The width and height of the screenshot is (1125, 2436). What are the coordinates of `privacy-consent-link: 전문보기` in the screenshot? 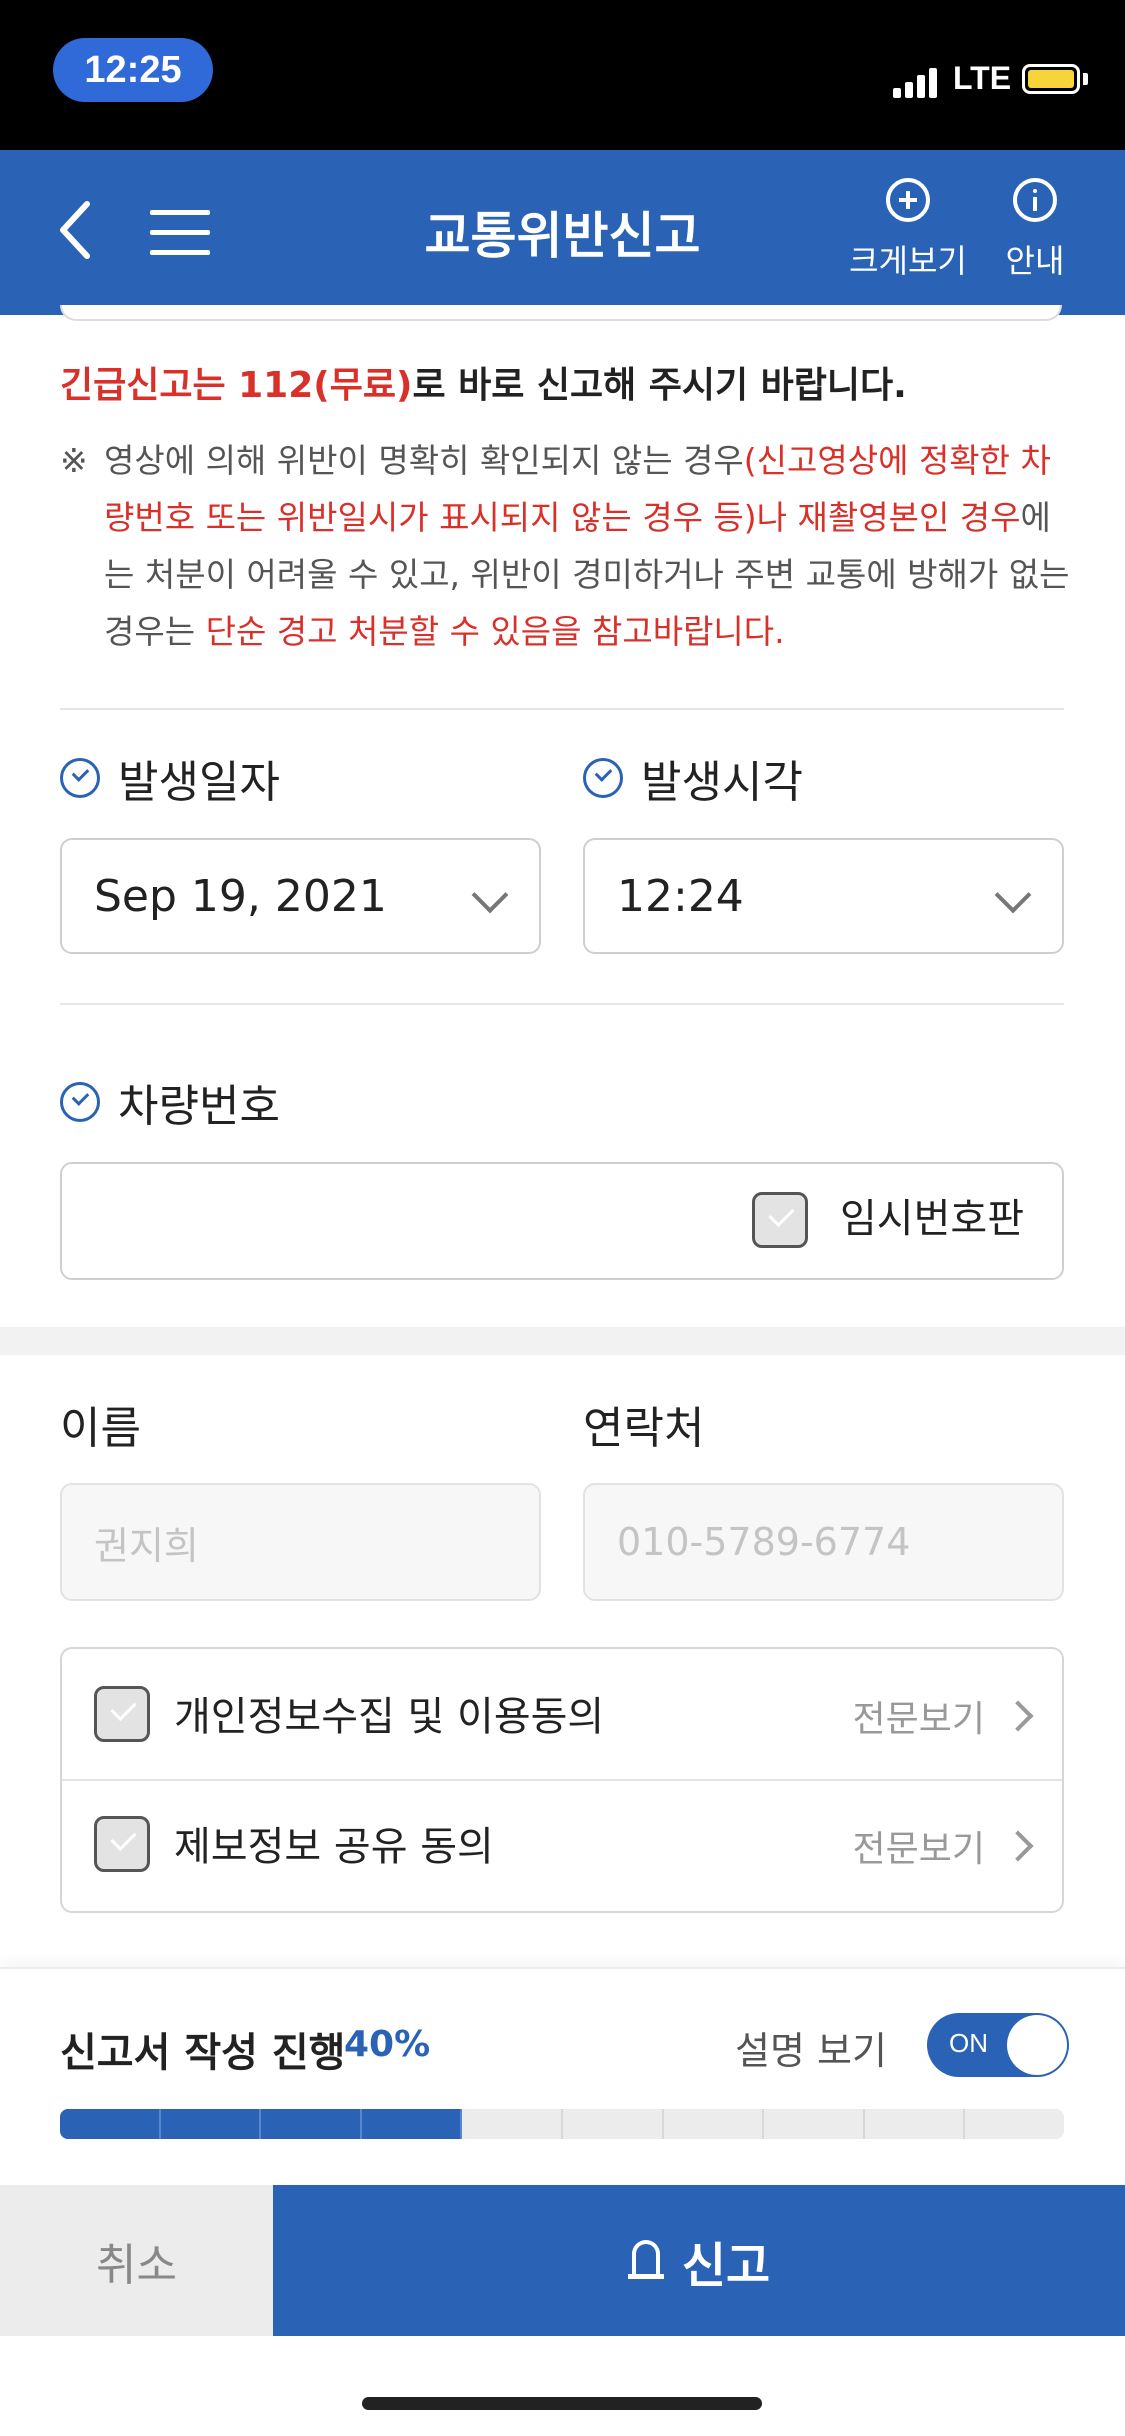 It's located at (919, 1716).